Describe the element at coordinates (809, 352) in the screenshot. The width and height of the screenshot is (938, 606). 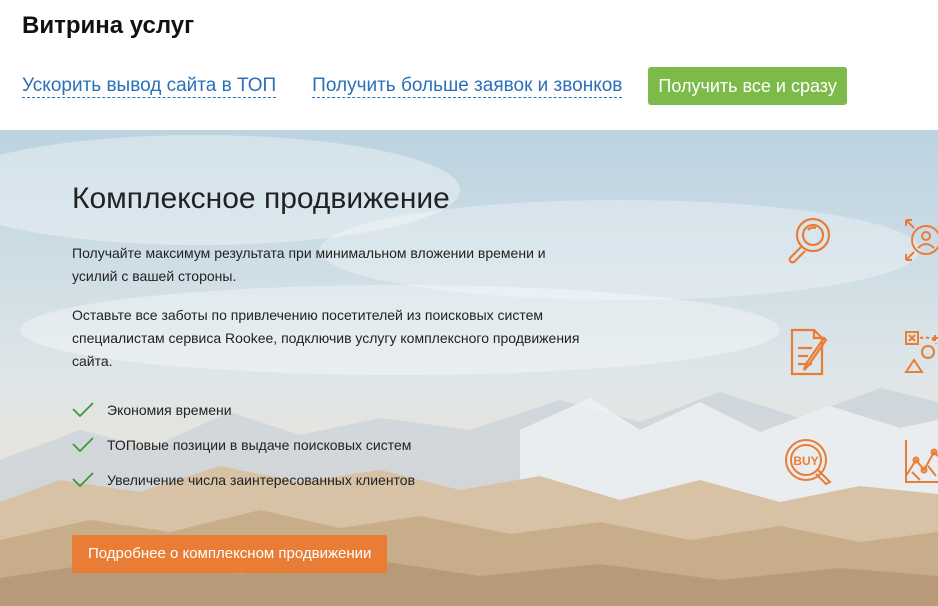
I see `document-edit-icon` at that location.